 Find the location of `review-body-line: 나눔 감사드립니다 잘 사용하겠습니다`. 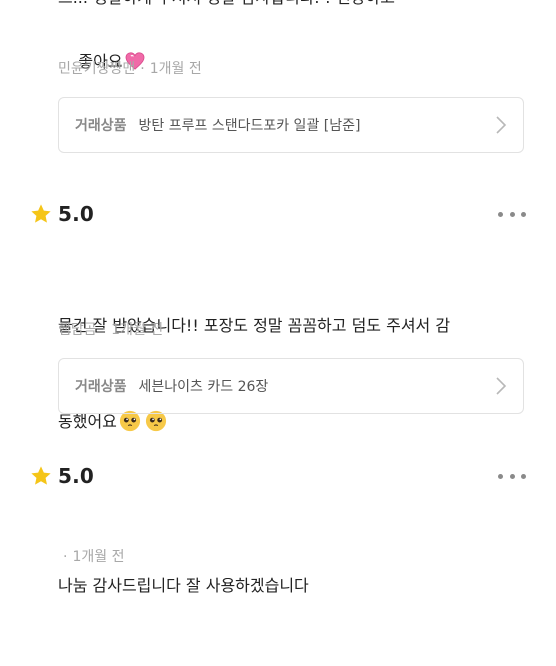

review-body-line: 나눔 감사드립니다 잘 사용하겠습니다 is located at coordinates (183, 585).